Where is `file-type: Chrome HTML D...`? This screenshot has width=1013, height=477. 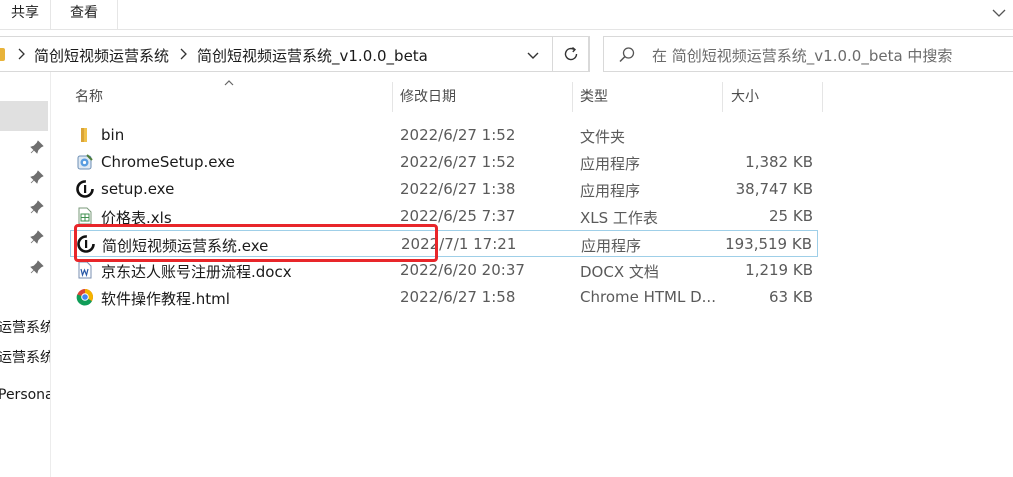
file-type: Chrome HTML D... is located at coordinates (648, 297).